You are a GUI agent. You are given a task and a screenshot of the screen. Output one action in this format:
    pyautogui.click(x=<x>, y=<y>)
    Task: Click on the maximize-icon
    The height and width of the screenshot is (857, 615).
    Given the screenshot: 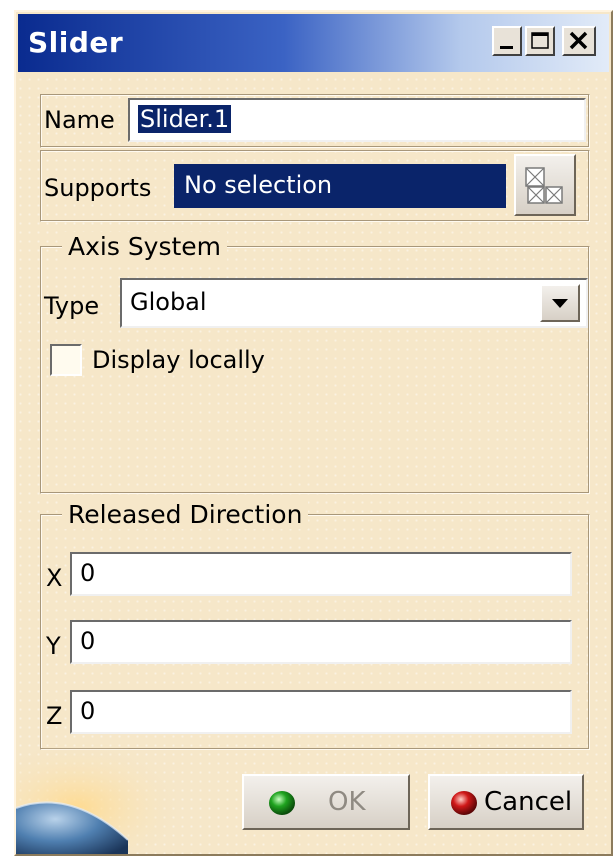 What is the action you would take?
    pyautogui.click(x=540, y=40)
    